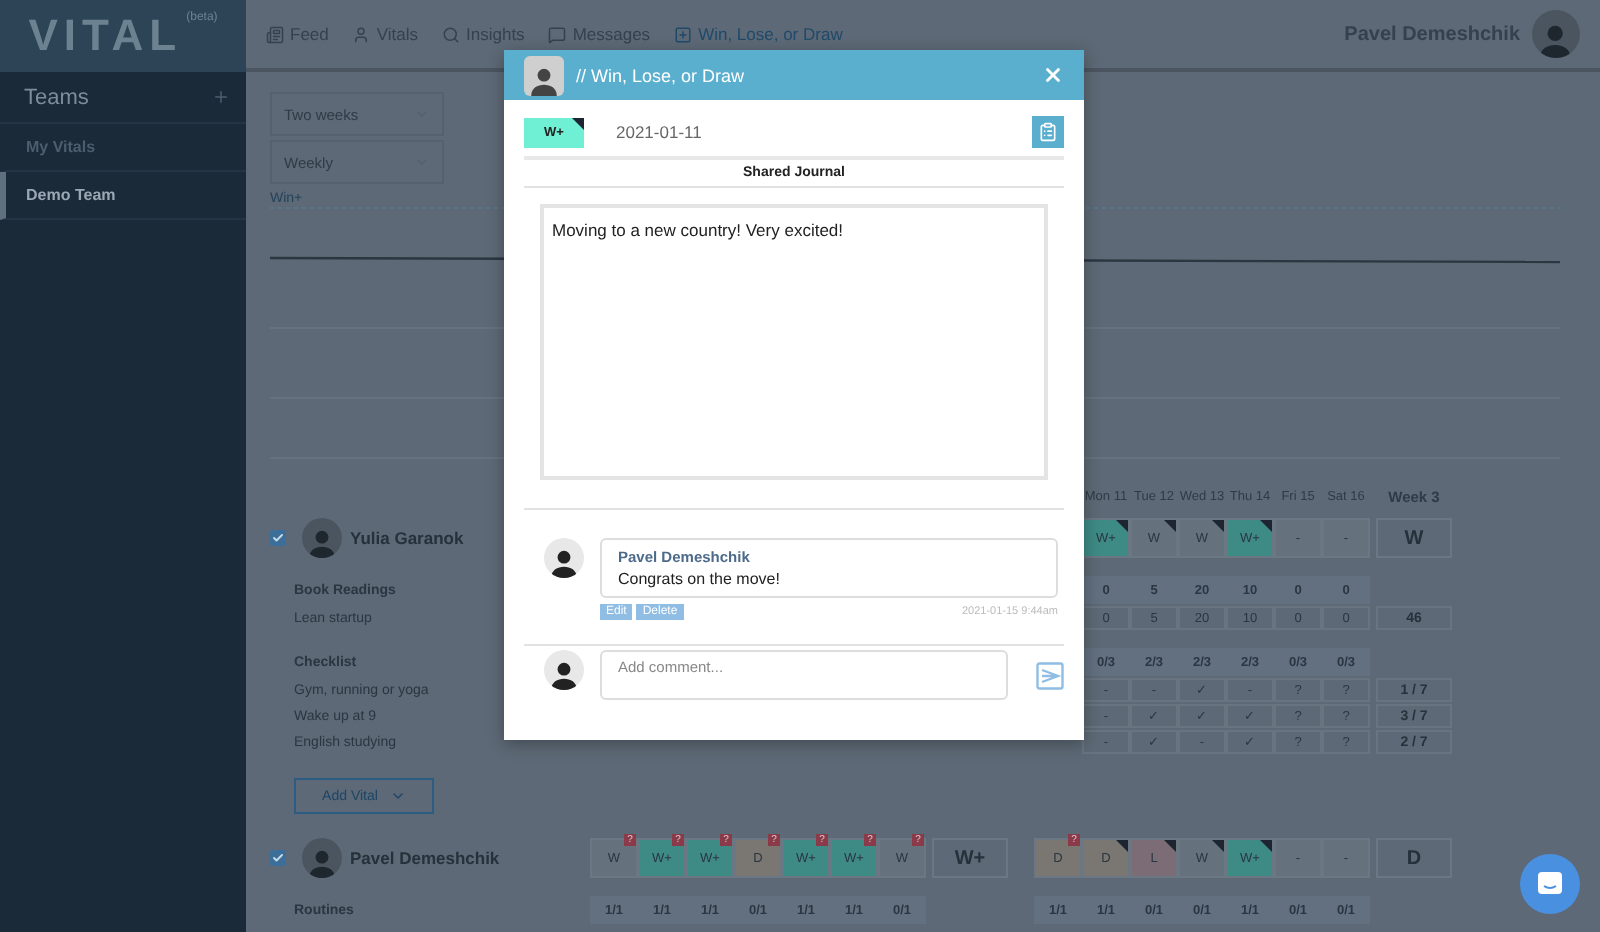 This screenshot has height=932, width=1600. I want to click on week-result: W+, so click(970, 858).